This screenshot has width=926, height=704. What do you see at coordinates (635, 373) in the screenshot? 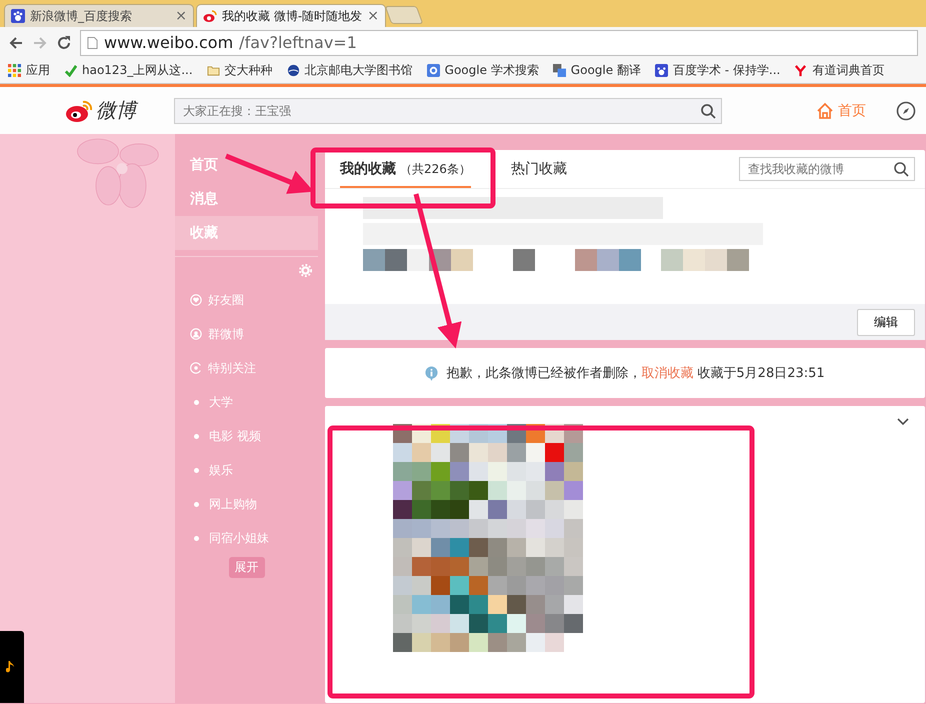
I see `deleted-post-message: 抱歉，此条微博已经被作者删除，取消收藏 收藏于5月28日23:51` at bounding box center [635, 373].